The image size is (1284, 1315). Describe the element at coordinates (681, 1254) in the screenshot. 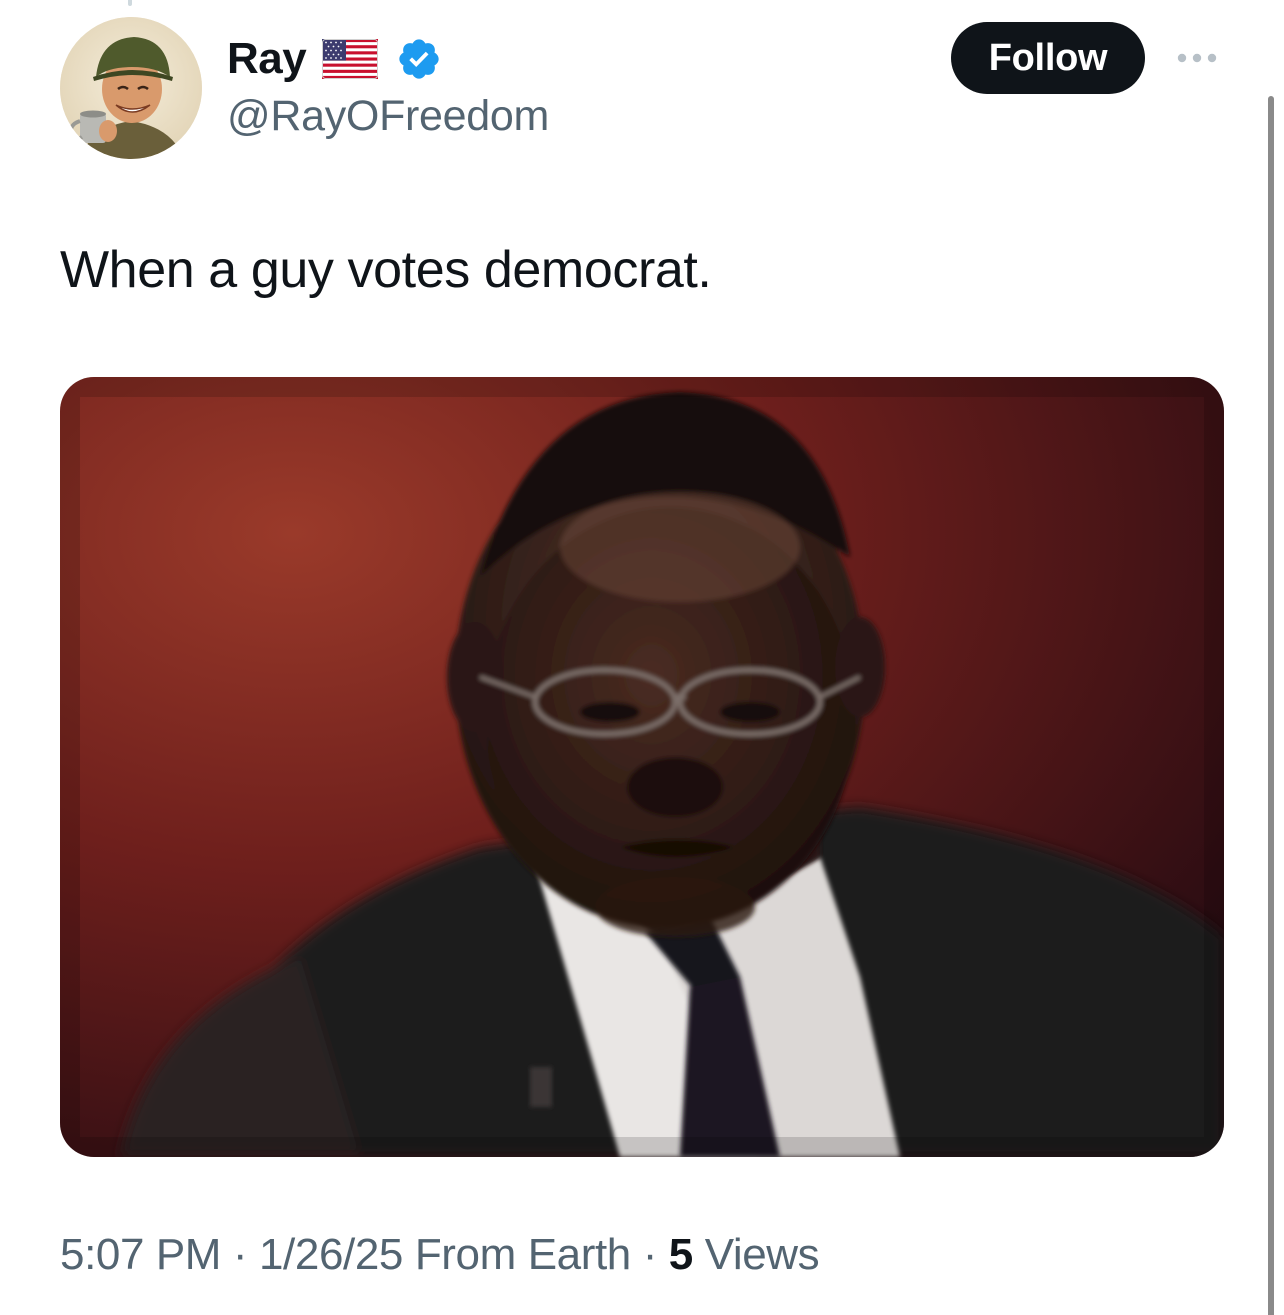

I see `views-count: 5` at that location.